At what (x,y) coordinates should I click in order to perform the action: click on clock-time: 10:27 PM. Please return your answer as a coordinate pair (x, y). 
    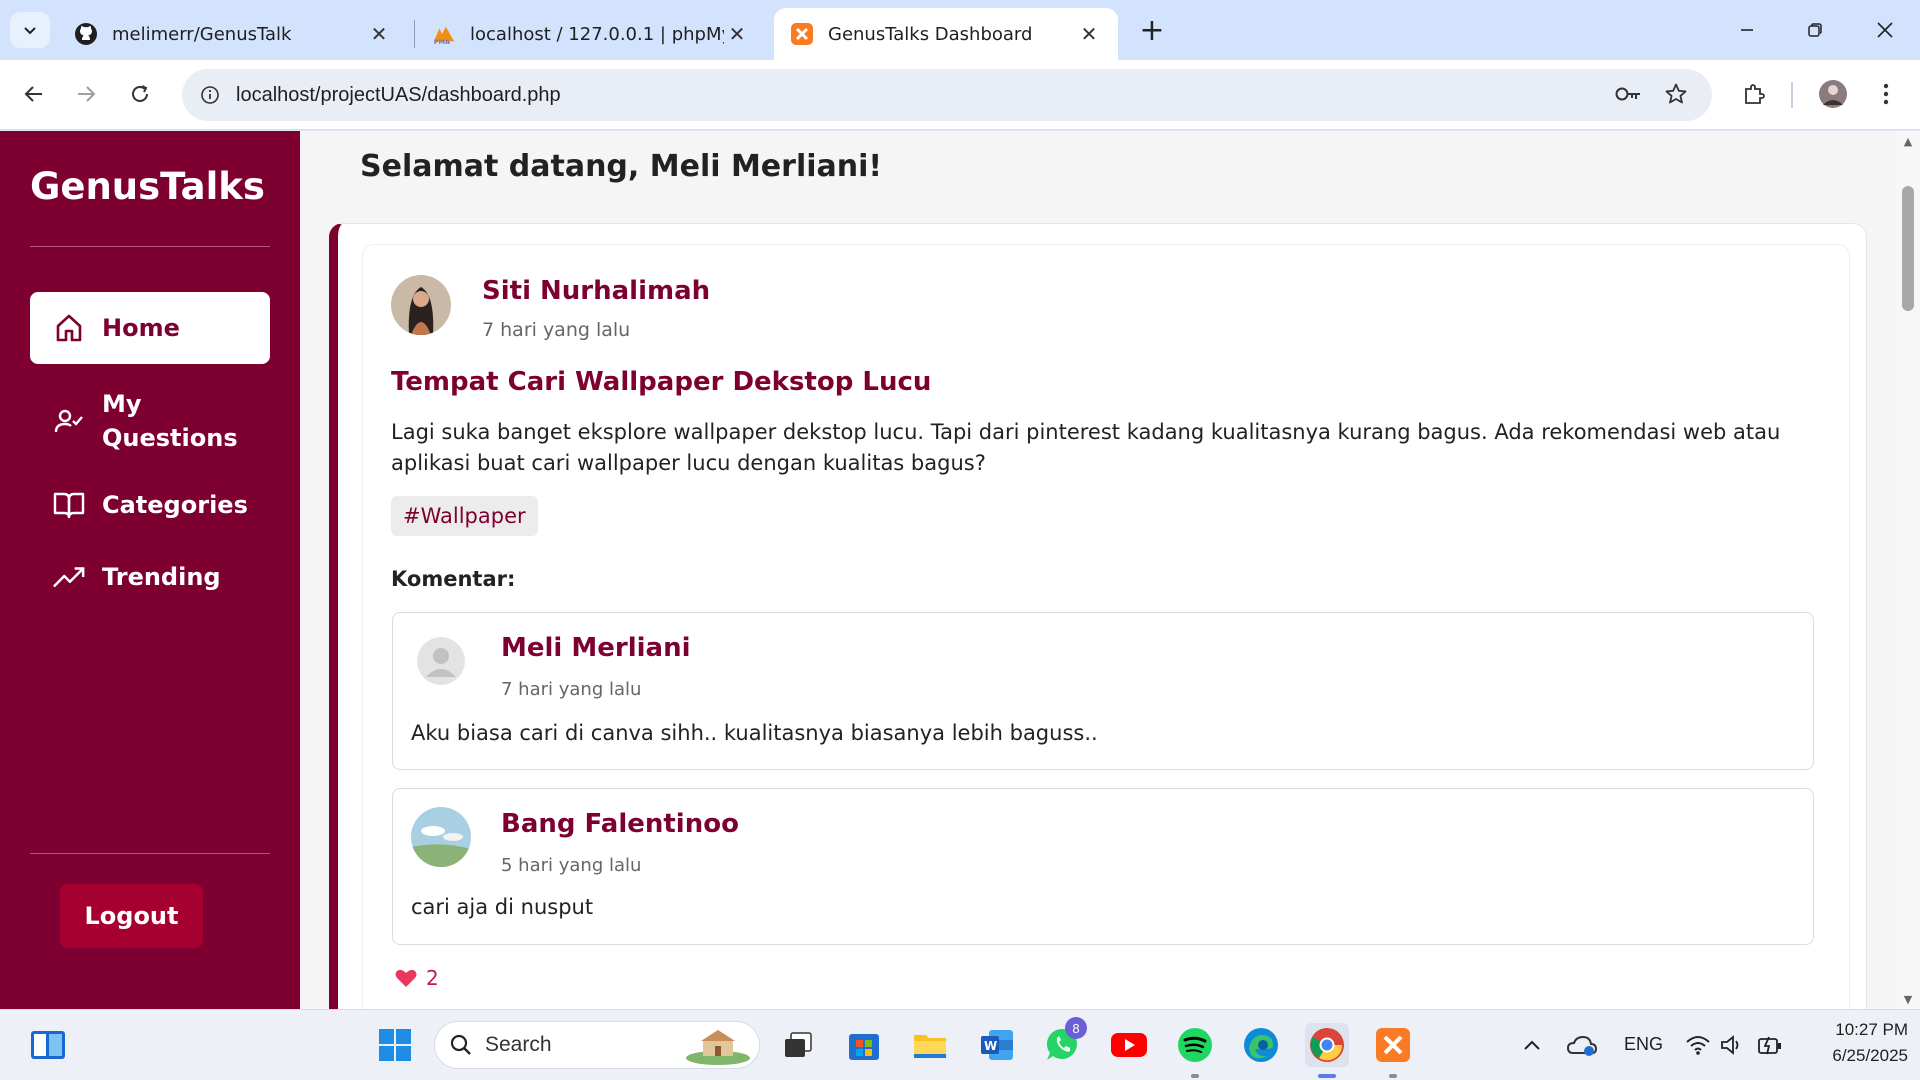
    Looking at the image, I should click on (1860, 1030).